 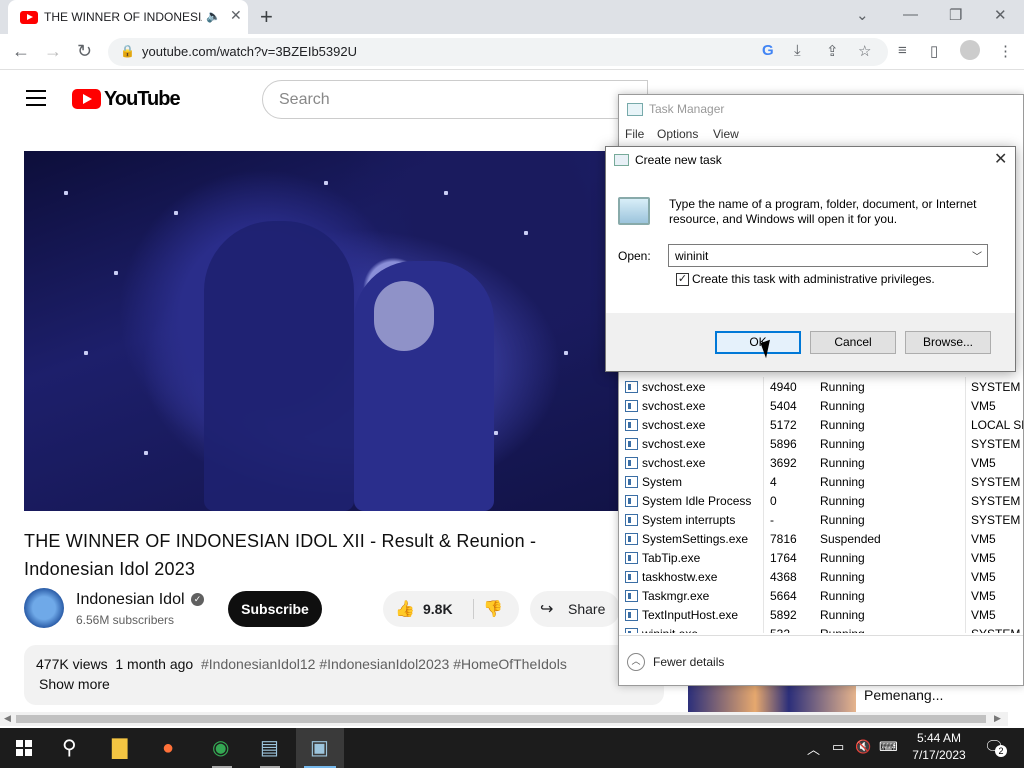 What do you see at coordinates (270, 748) in the screenshot?
I see `task-manager-taskbar-button: ▤` at bounding box center [270, 748].